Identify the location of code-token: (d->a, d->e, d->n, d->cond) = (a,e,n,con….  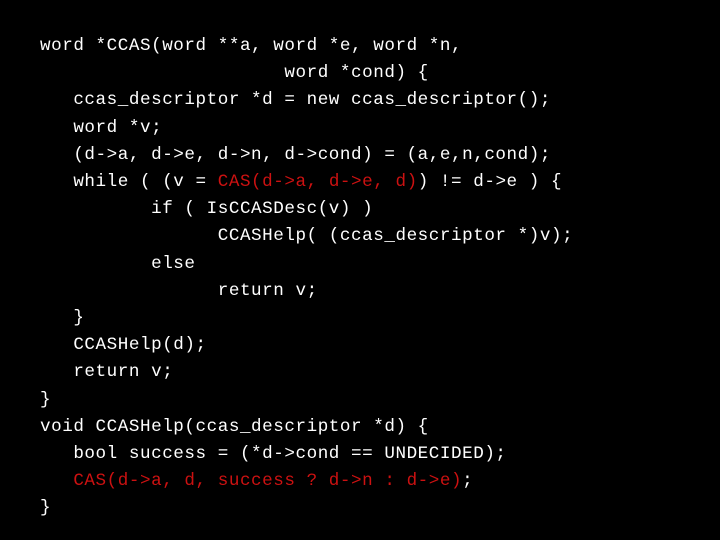
(295, 154).